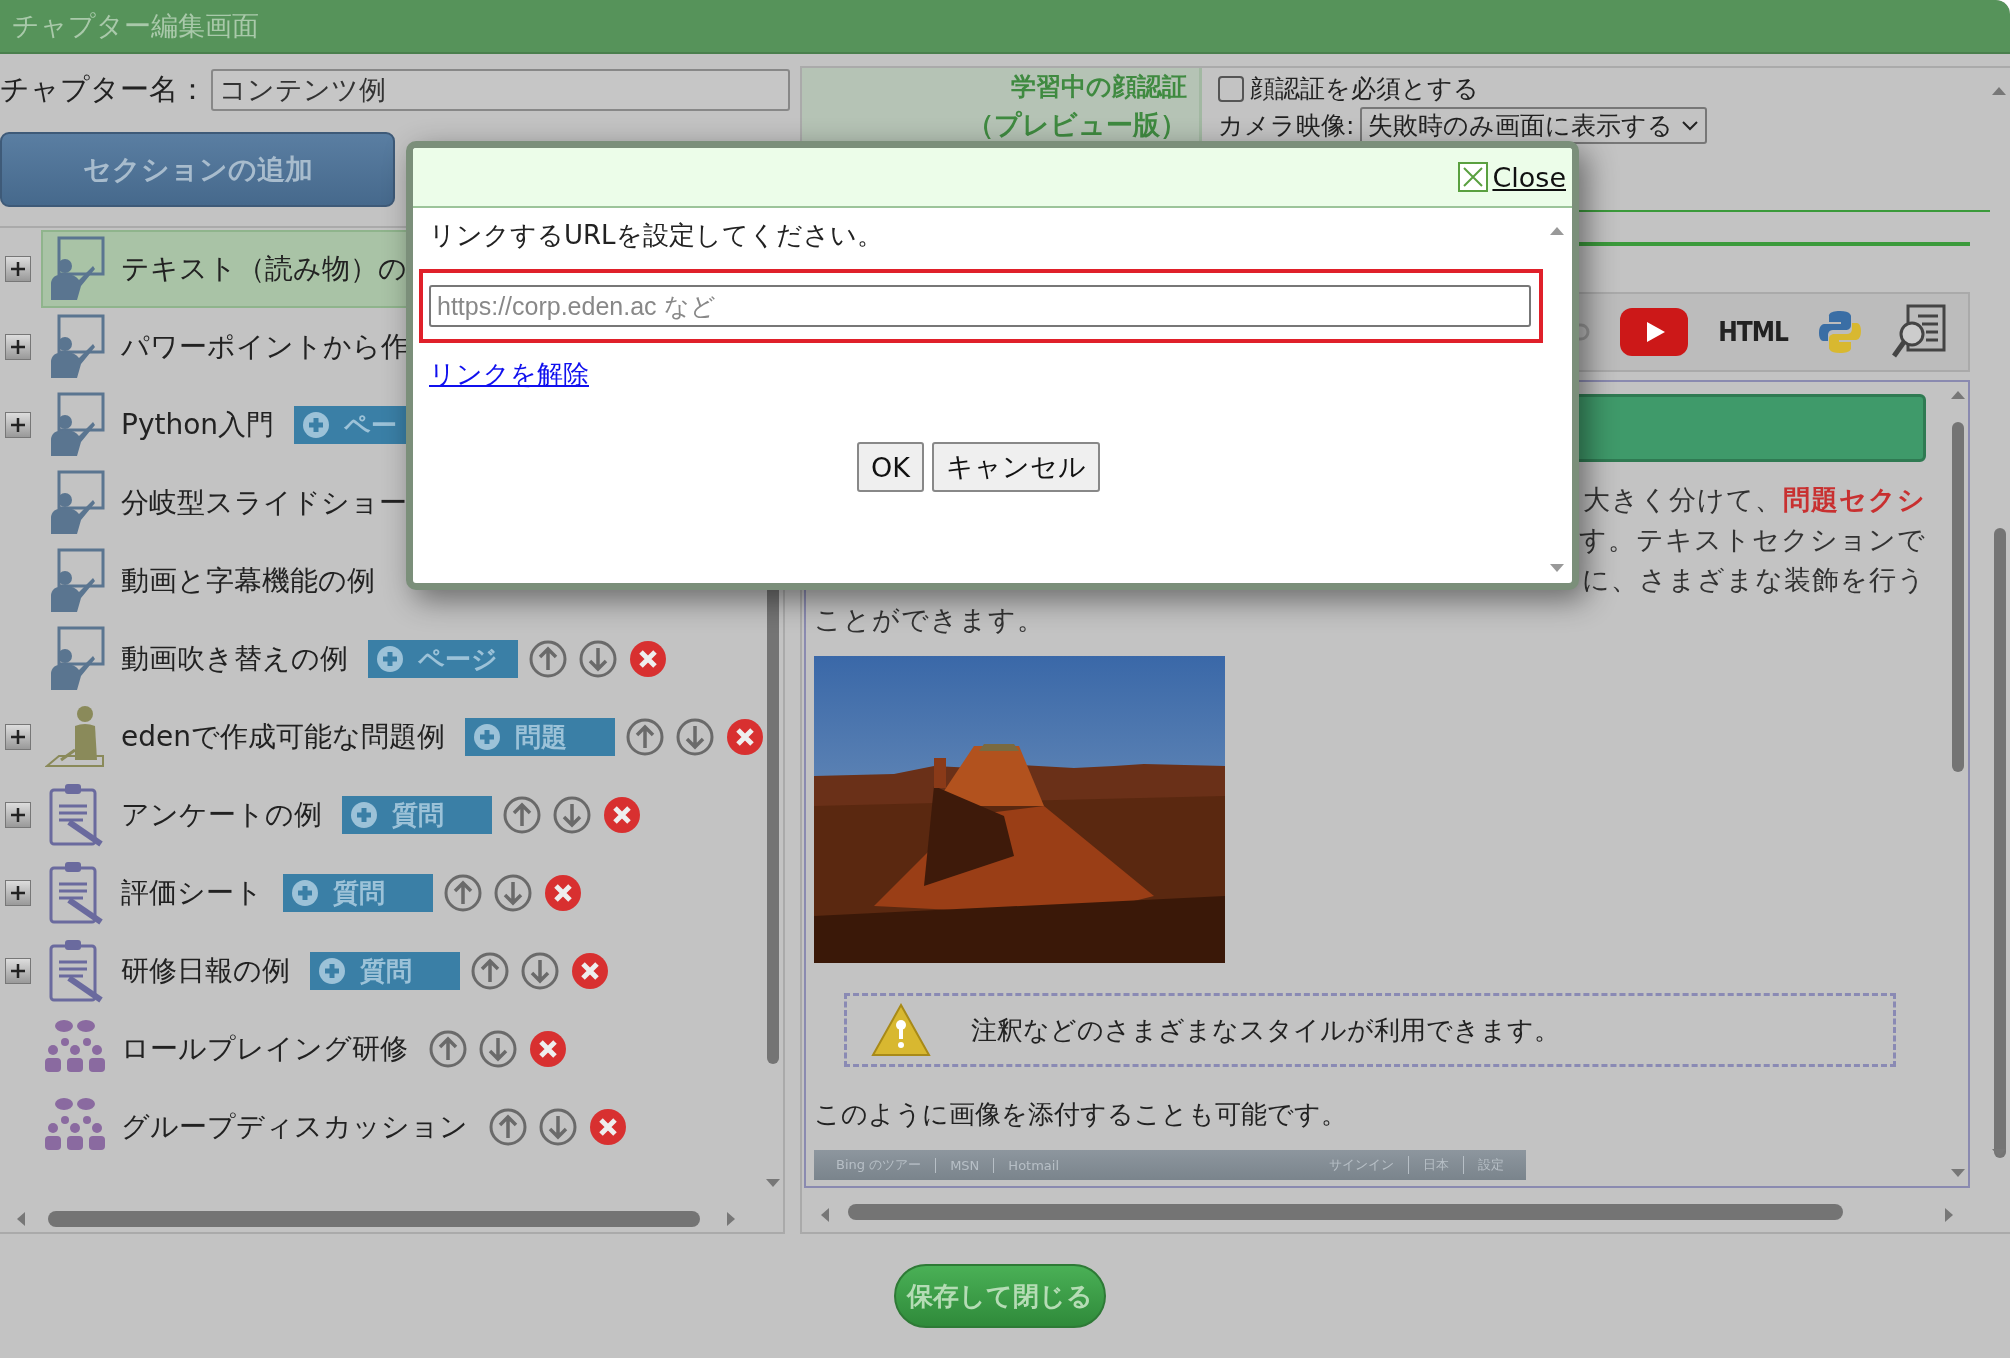  I want to click on section-item: 評価シート, so click(157, 893).